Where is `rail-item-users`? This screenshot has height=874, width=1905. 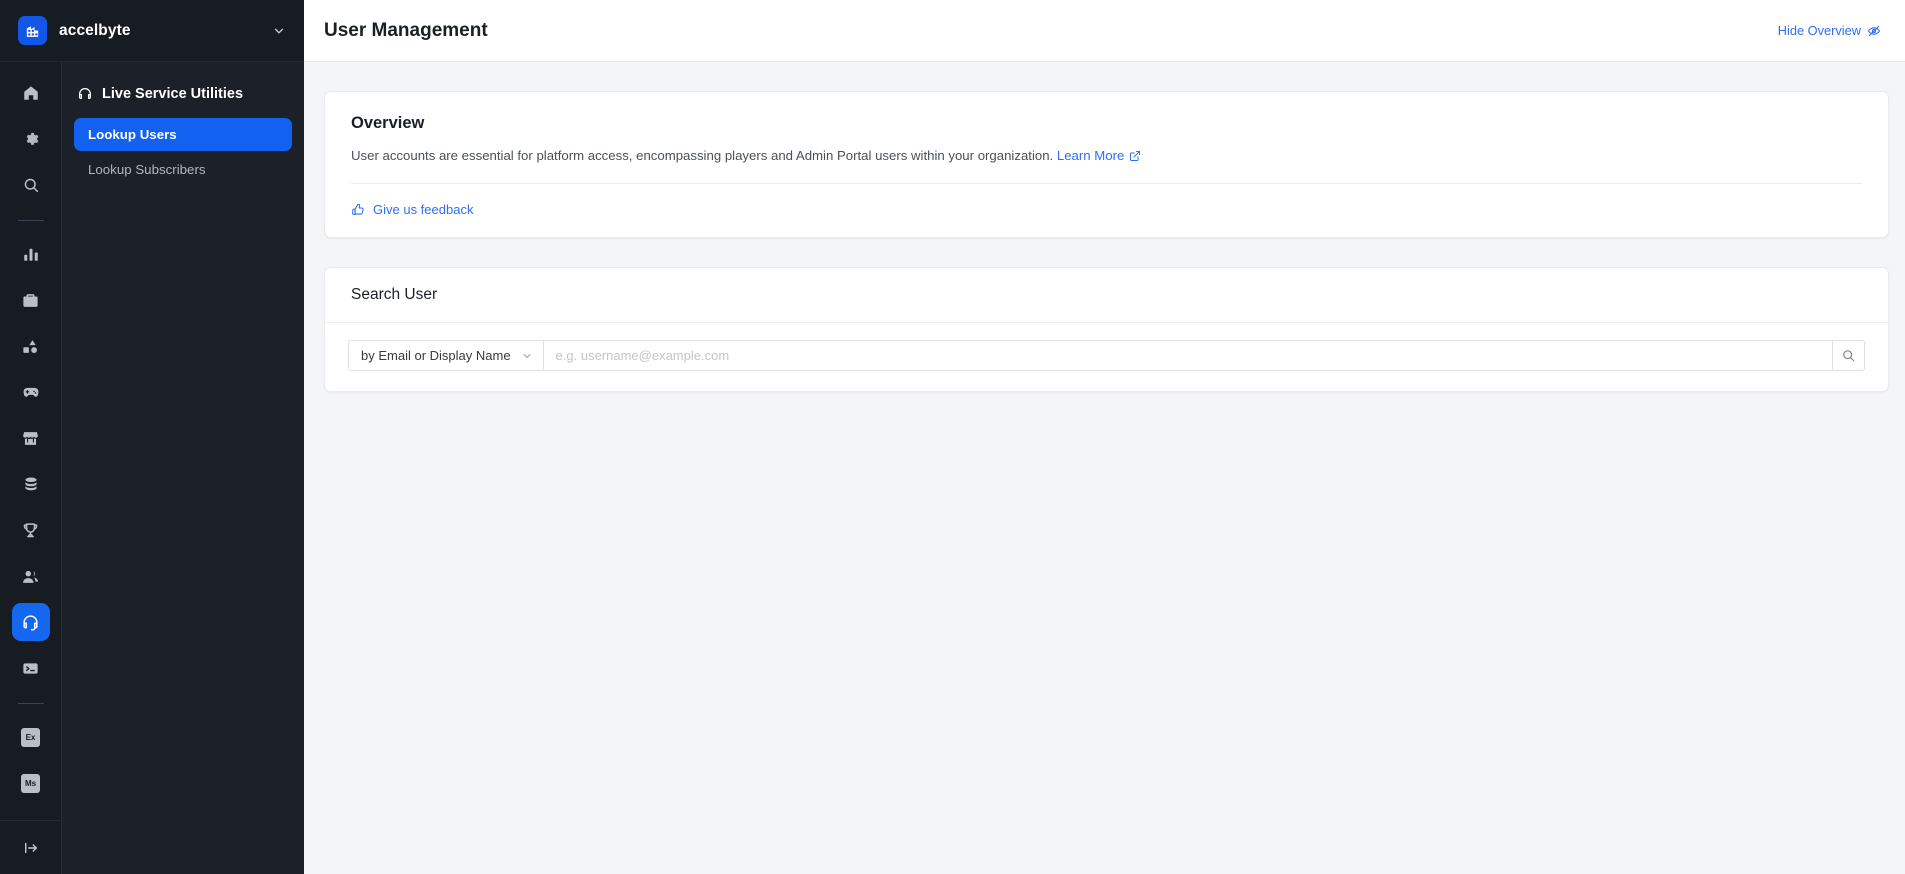
rail-item-users is located at coordinates (31, 576).